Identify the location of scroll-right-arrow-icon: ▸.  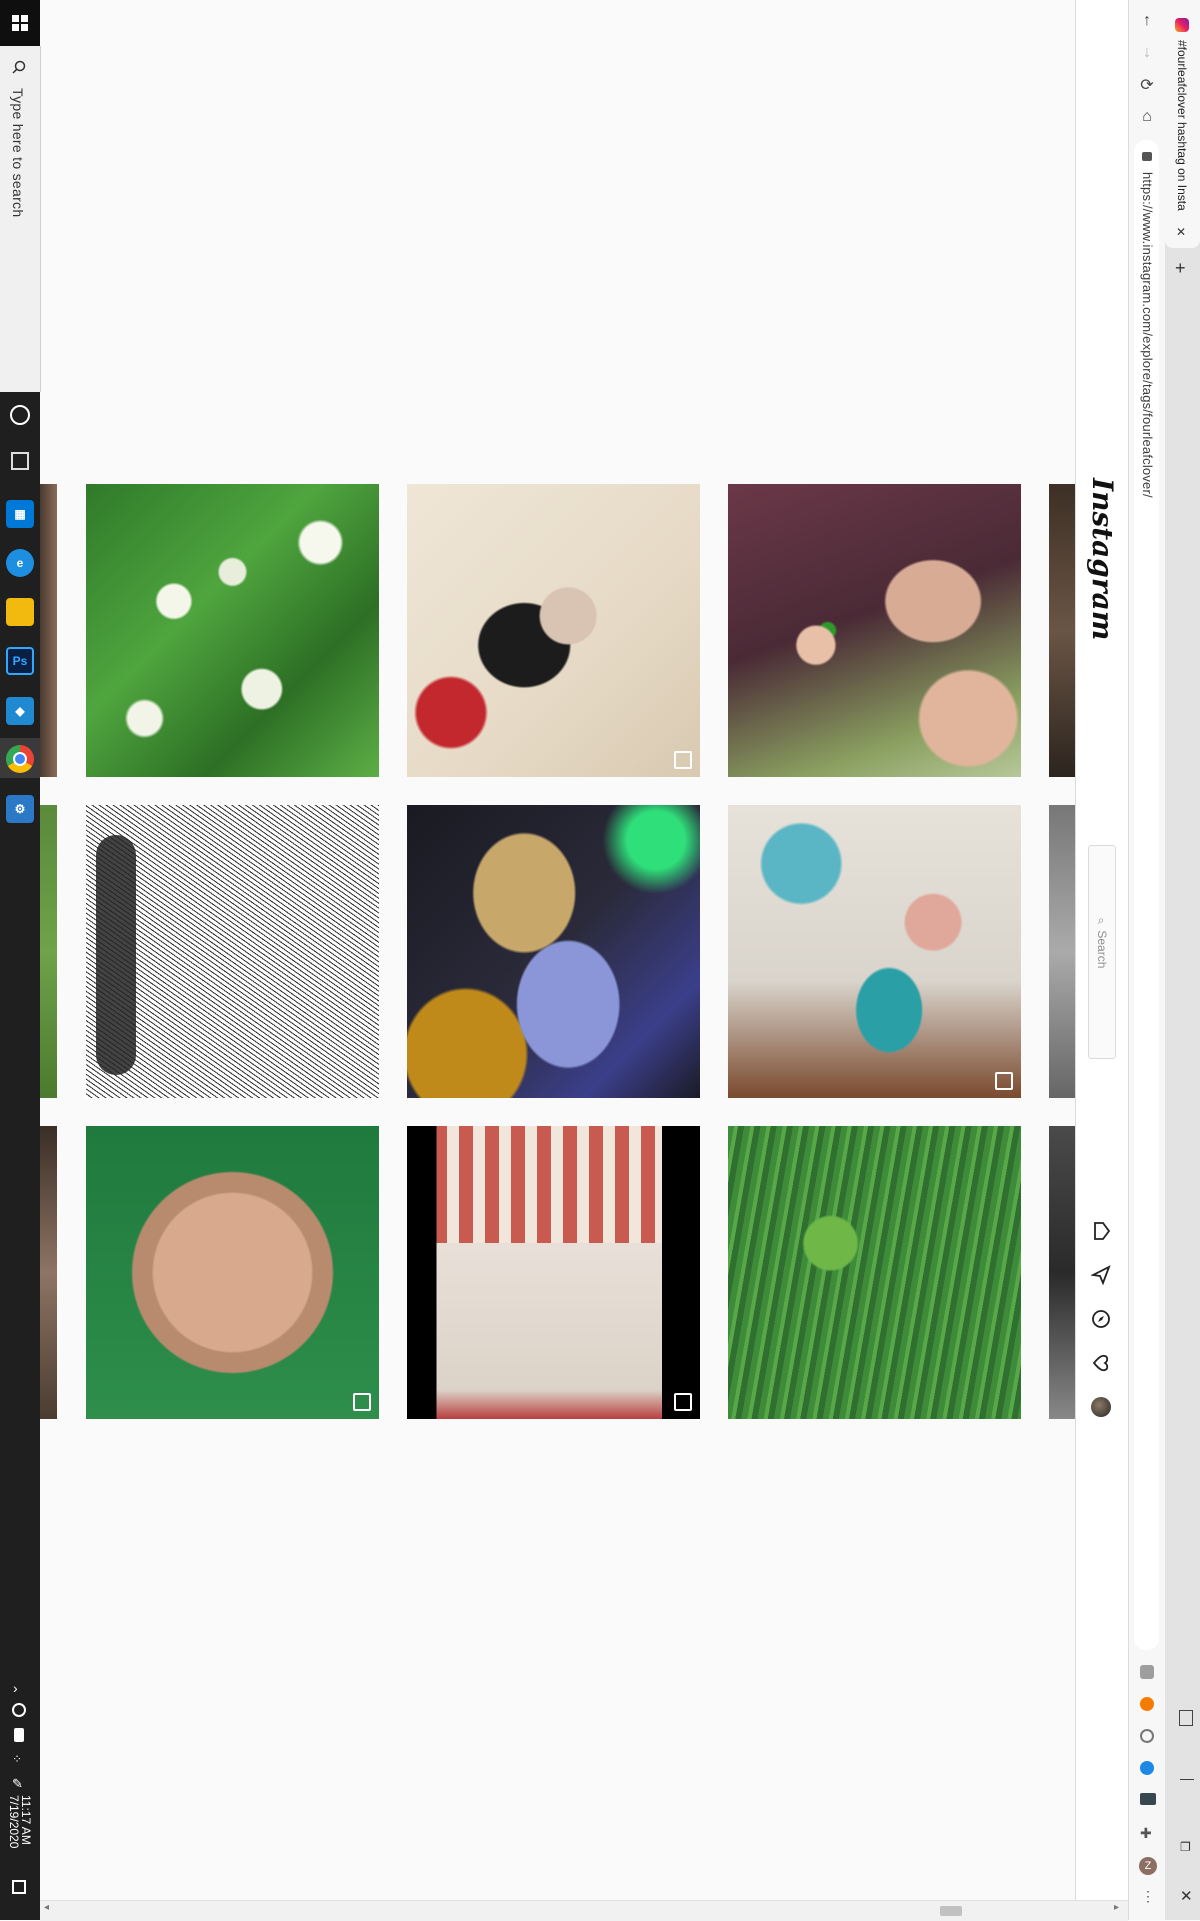
(1116, 1907).